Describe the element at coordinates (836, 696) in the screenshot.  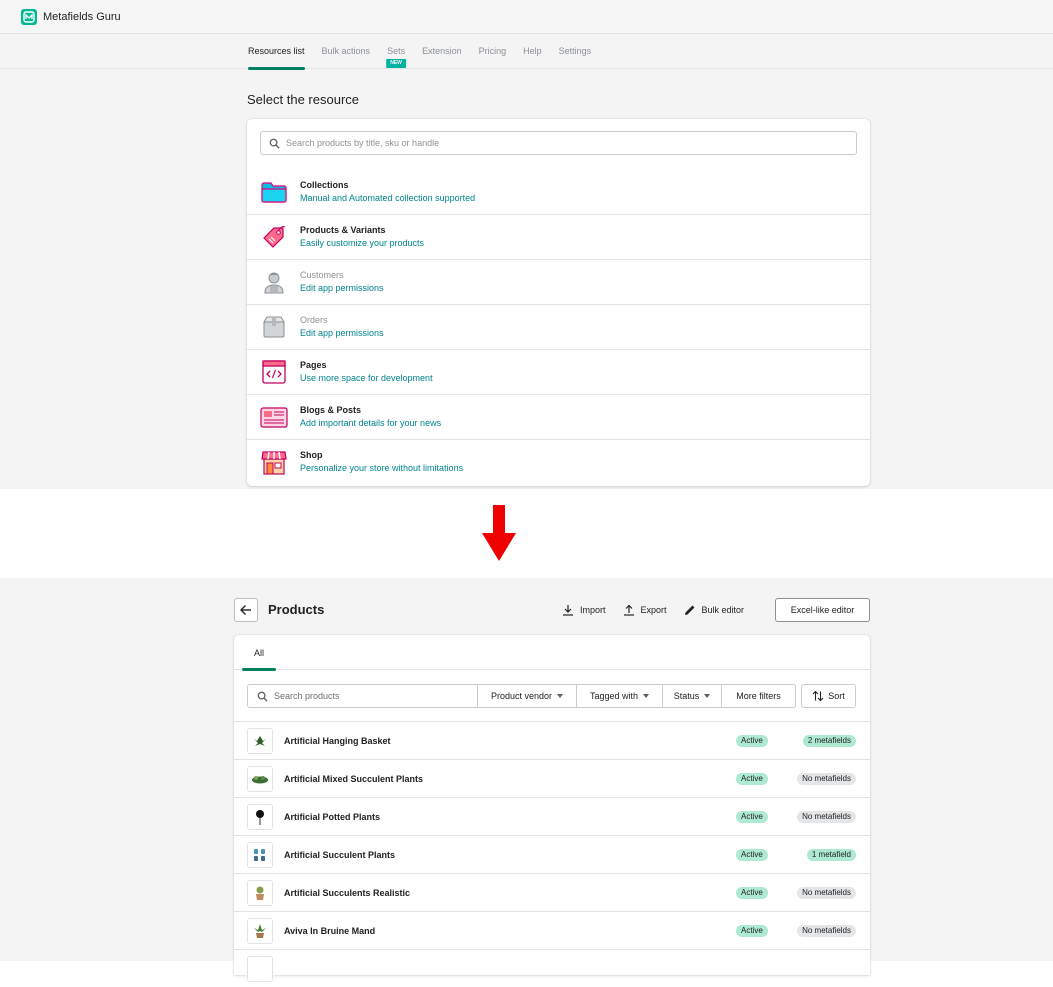
I see `sort-label: Sort` at that location.